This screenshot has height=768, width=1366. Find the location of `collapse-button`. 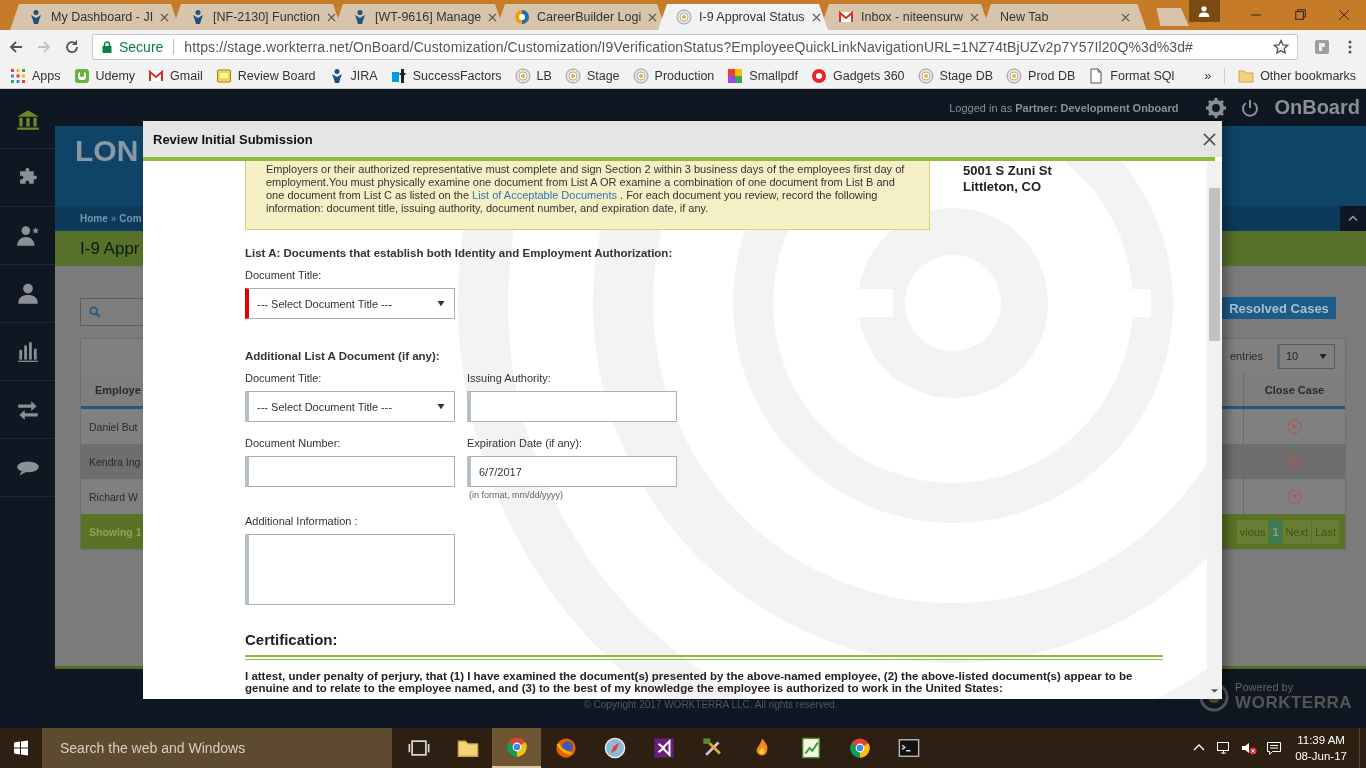

collapse-button is located at coordinates (1353, 218).